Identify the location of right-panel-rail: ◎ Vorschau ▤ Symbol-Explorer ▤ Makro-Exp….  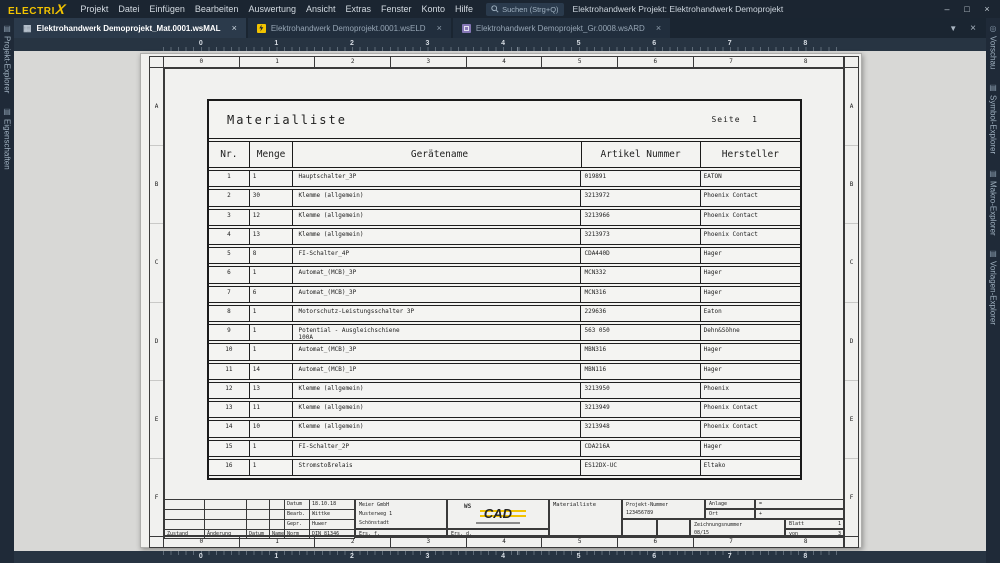
(993, 290).